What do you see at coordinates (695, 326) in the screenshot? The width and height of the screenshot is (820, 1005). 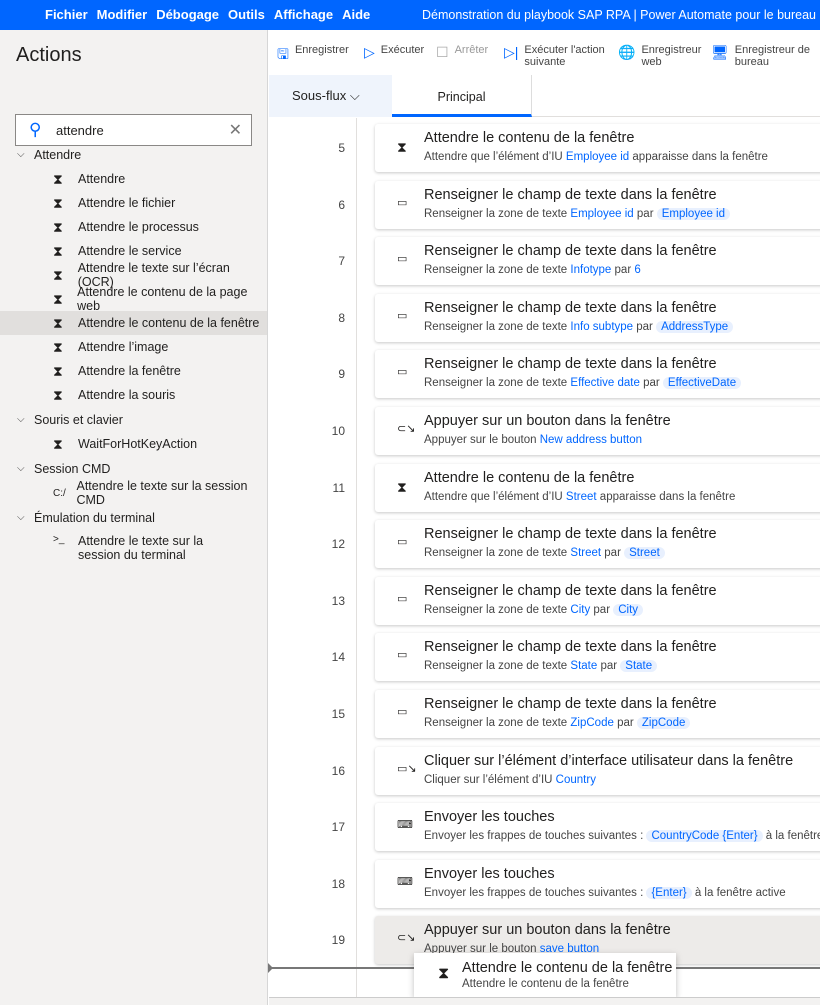 I see `variable-token: AddressType` at bounding box center [695, 326].